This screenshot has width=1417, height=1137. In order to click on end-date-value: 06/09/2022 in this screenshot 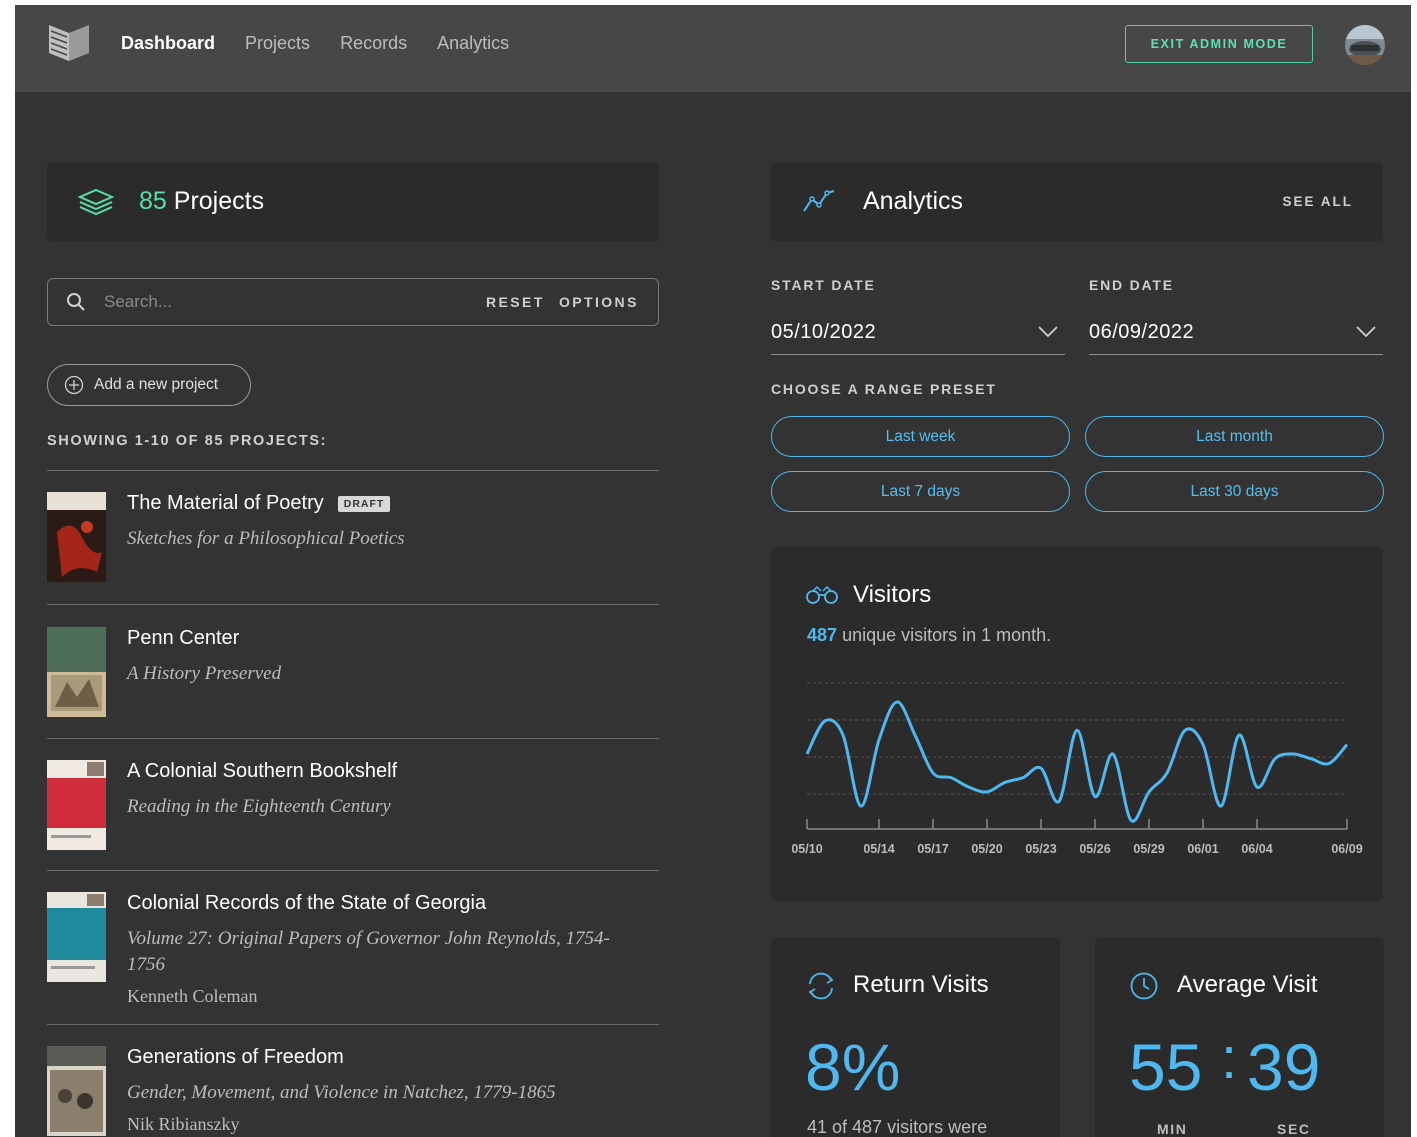, I will do `click(1142, 332)`.